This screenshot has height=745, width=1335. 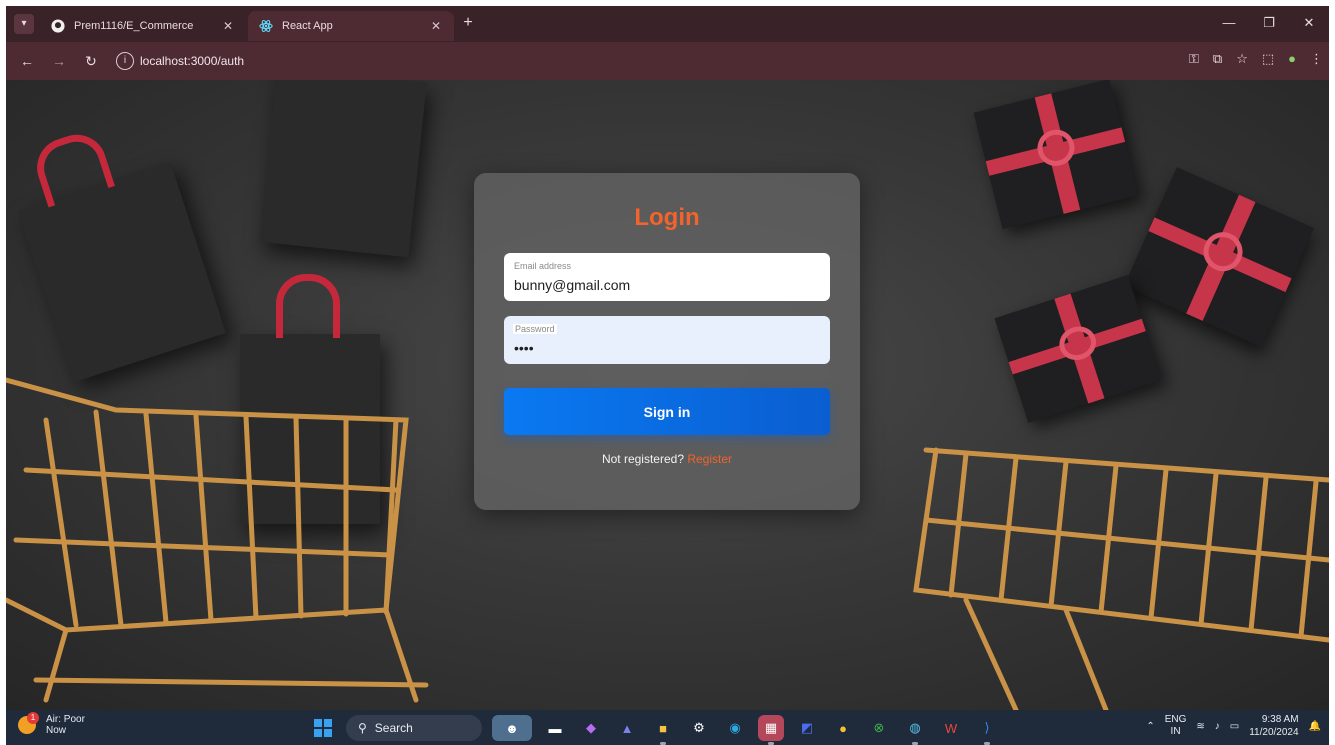 I want to click on bookmark-star-icon: ☆, so click(x=1242, y=59).